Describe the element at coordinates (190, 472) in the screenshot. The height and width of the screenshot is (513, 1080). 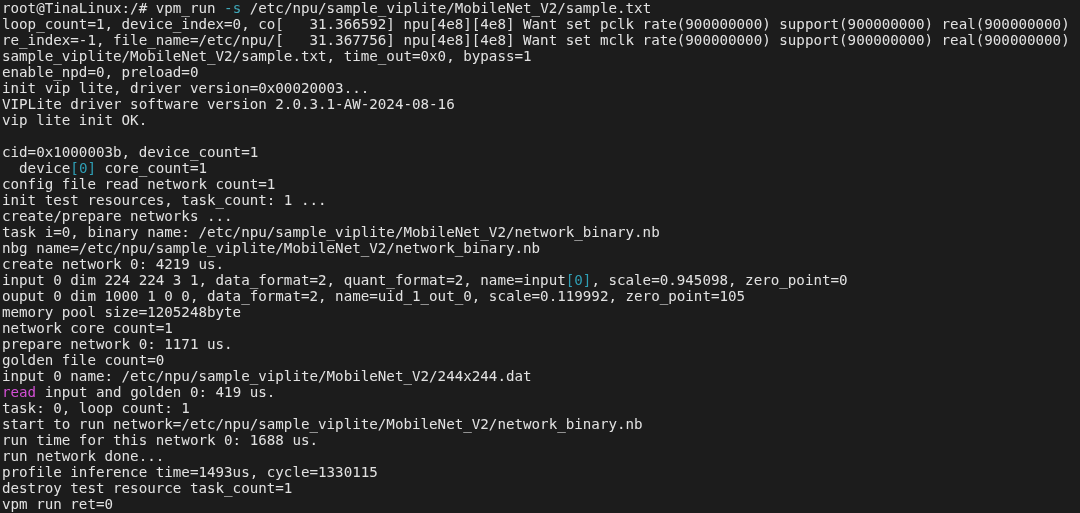
I see `terminal-line: profile inference time=1493us, cycle=1330115` at that location.